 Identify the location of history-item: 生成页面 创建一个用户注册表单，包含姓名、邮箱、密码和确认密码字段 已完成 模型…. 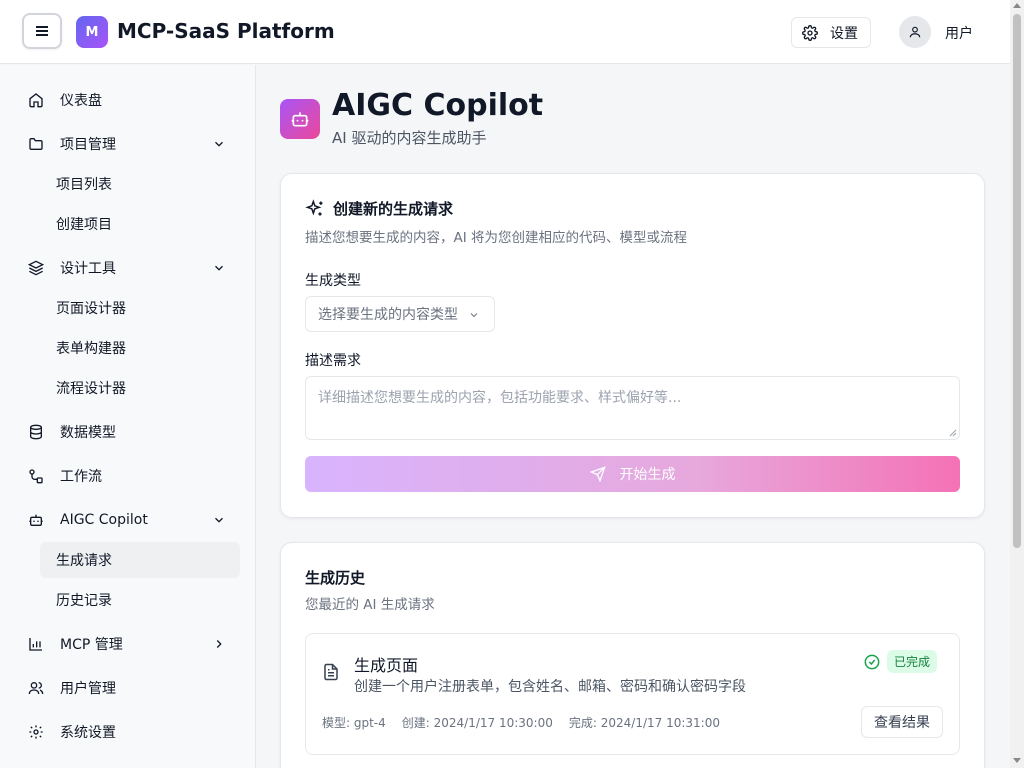
(632, 694).